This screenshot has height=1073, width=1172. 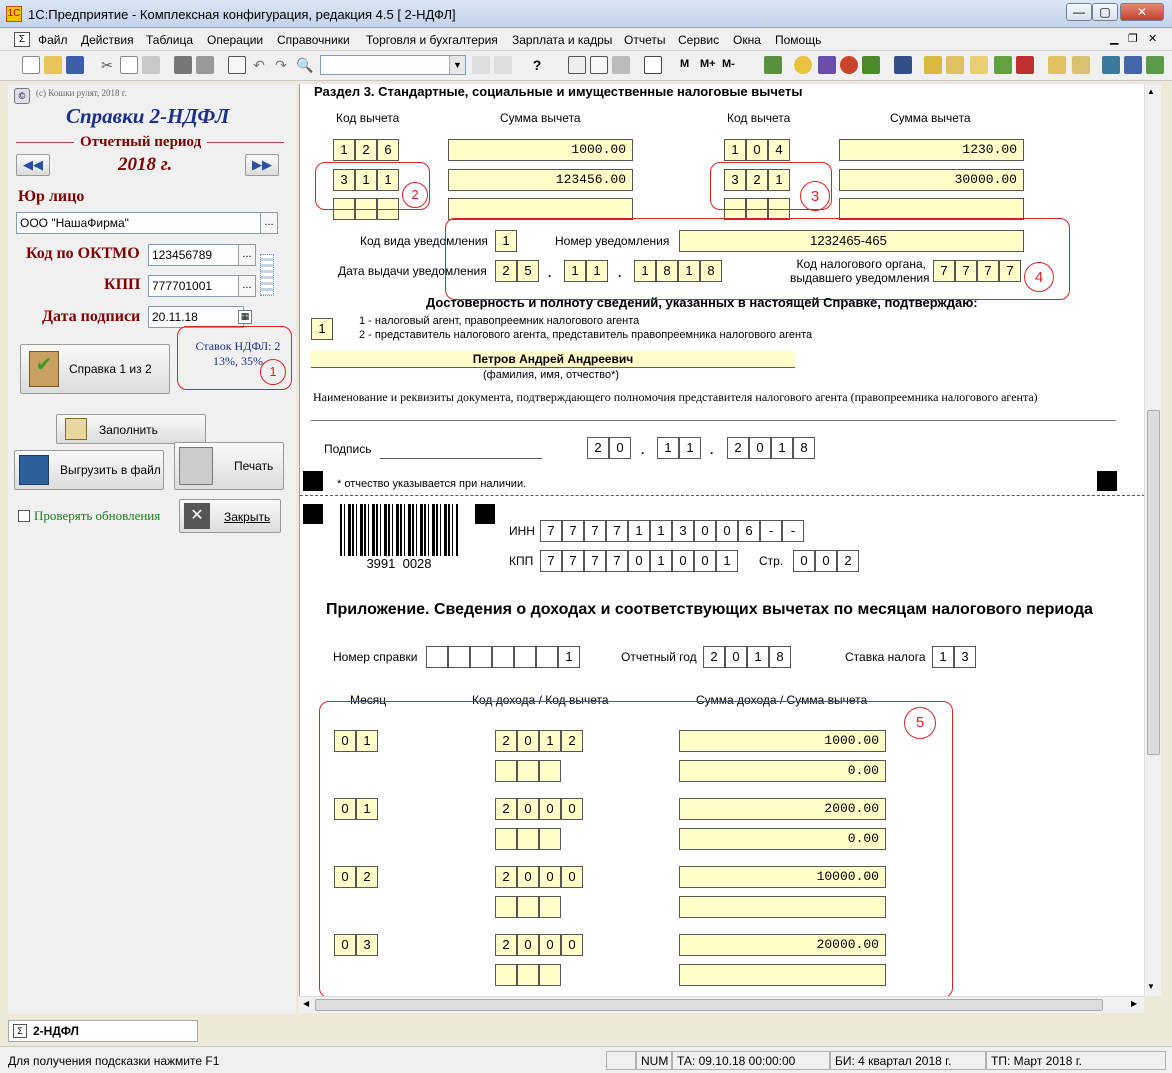 I want to click on copy-icon, so click(x=129, y=65).